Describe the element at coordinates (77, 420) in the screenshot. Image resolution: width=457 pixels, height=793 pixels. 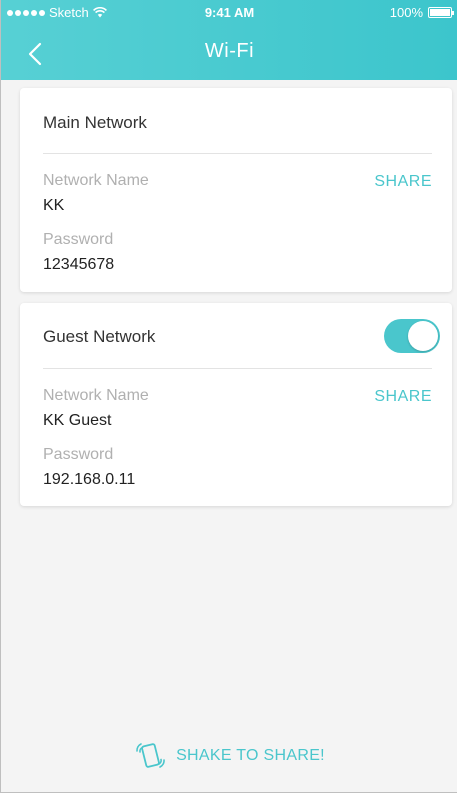
I see `guest-network-name-value: KK Guest` at that location.